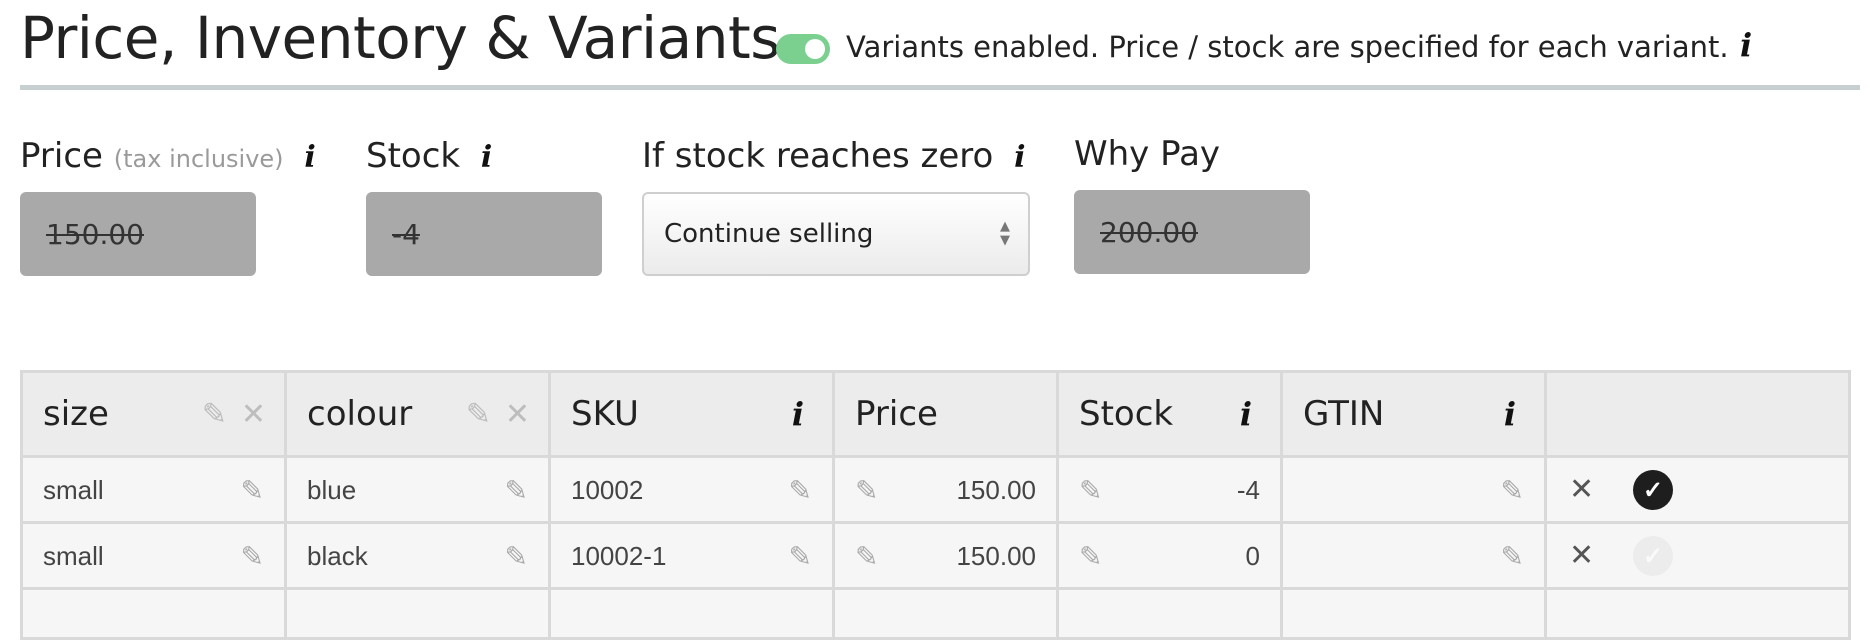 This screenshot has height=640, width=1870. What do you see at coordinates (1252, 556) in the screenshot?
I see `cell-value: 0` at bounding box center [1252, 556].